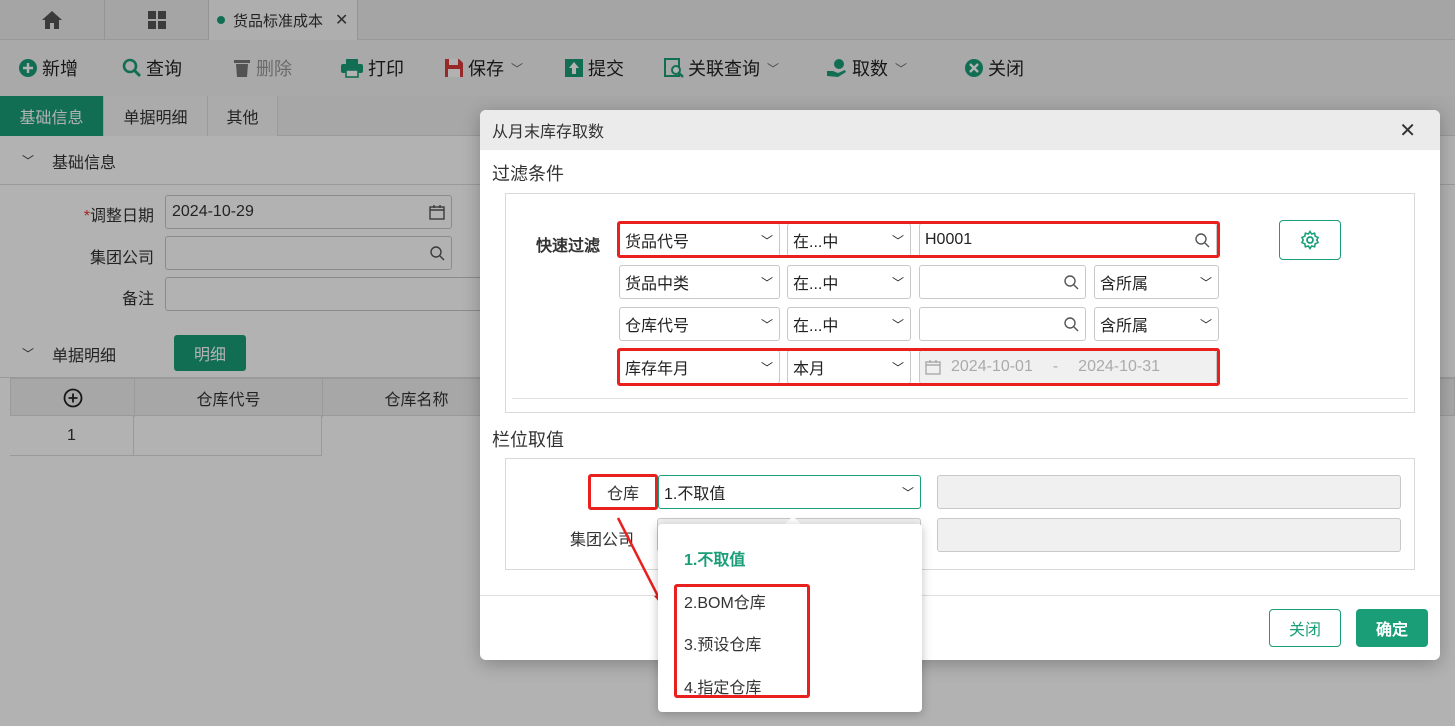 The image size is (1455, 726). I want to click on warehouse-label: 仓库, so click(623, 492).